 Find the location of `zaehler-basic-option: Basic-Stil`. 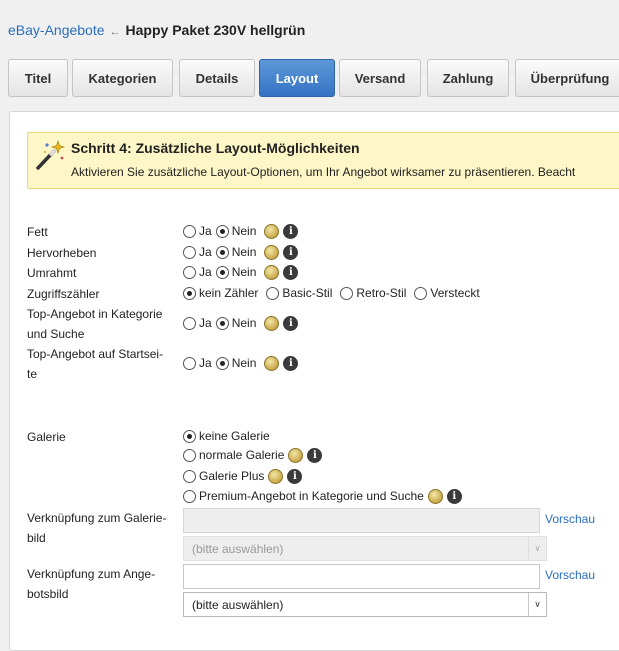

zaehler-basic-option: Basic-Stil is located at coordinates (299, 293).